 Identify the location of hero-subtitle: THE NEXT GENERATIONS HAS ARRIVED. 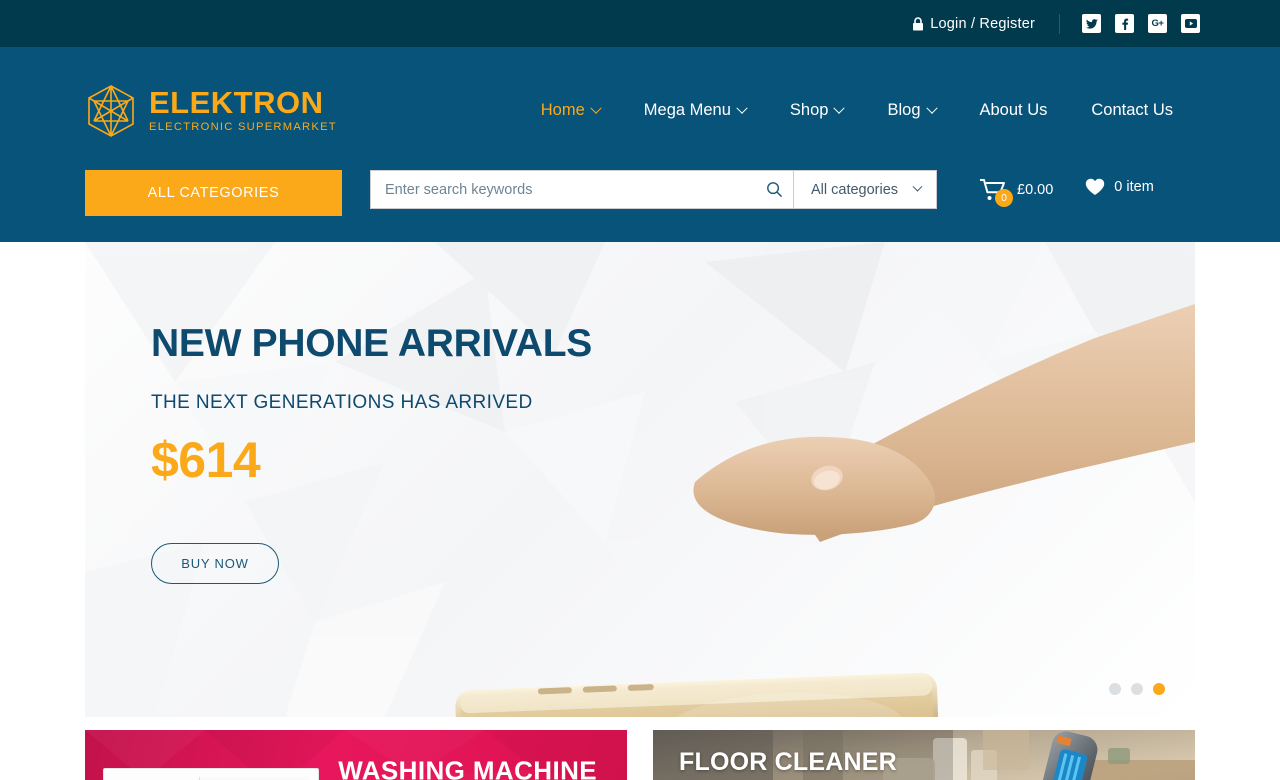
(342, 402).